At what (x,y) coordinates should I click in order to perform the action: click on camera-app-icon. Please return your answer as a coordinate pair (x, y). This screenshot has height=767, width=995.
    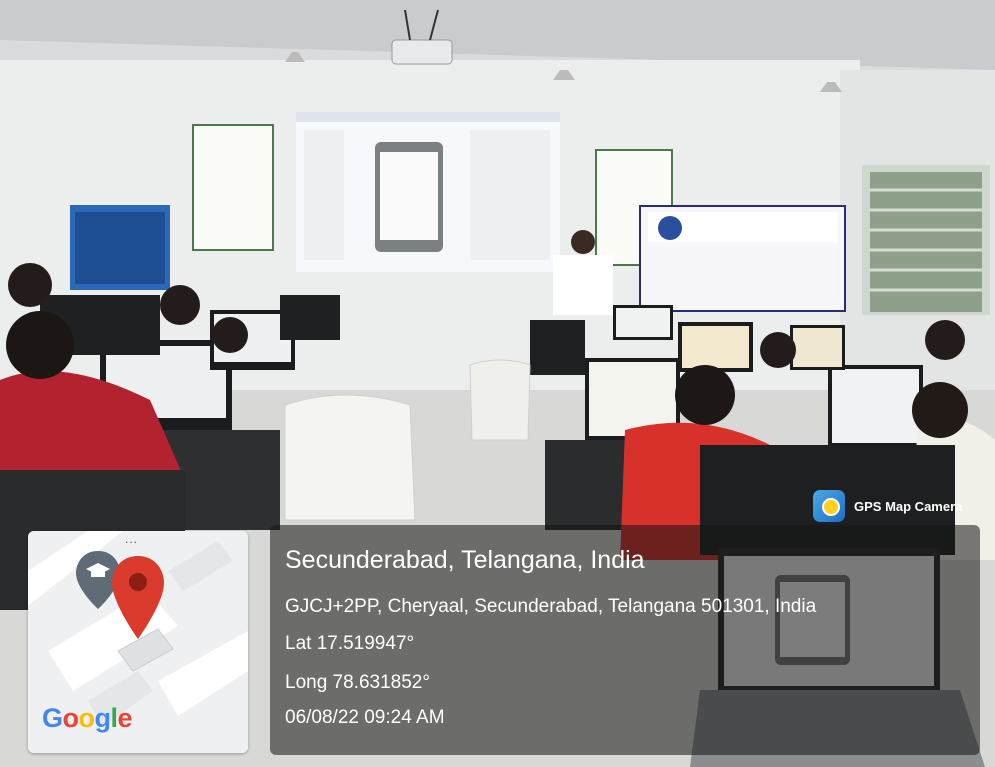
    Looking at the image, I should click on (829, 506).